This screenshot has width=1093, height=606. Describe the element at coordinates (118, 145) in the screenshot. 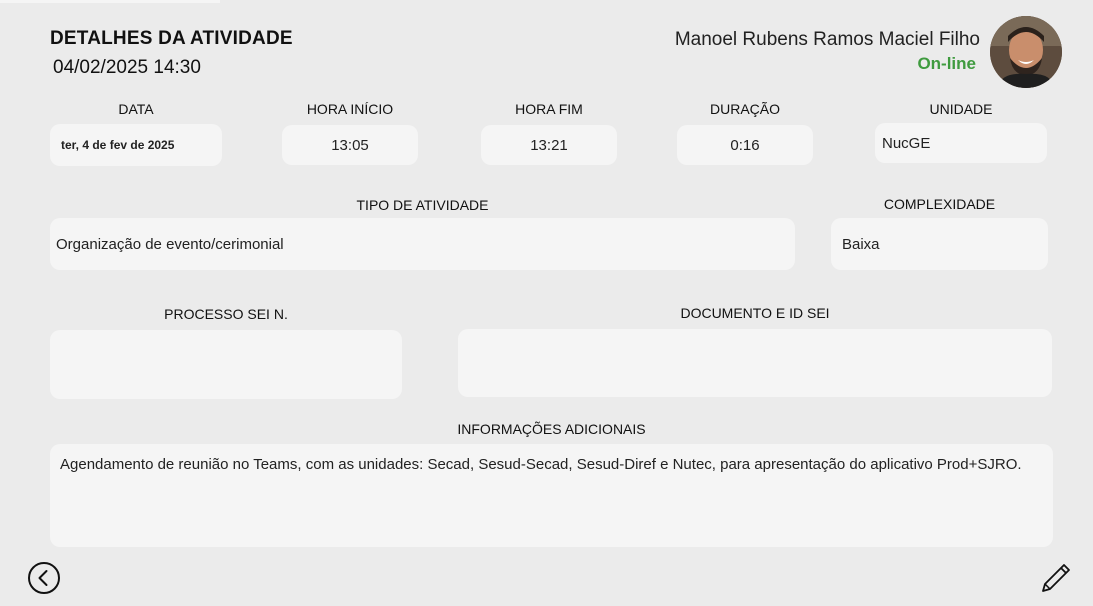

I see `data-value: ter, 4 de fev de 2025` at that location.